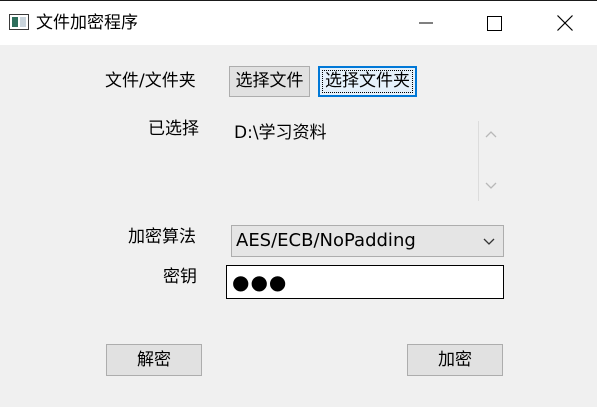 This screenshot has width=597, height=407. What do you see at coordinates (87, 23) in the screenshot?
I see `window-title: 文件加密程序` at bounding box center [87, 23].